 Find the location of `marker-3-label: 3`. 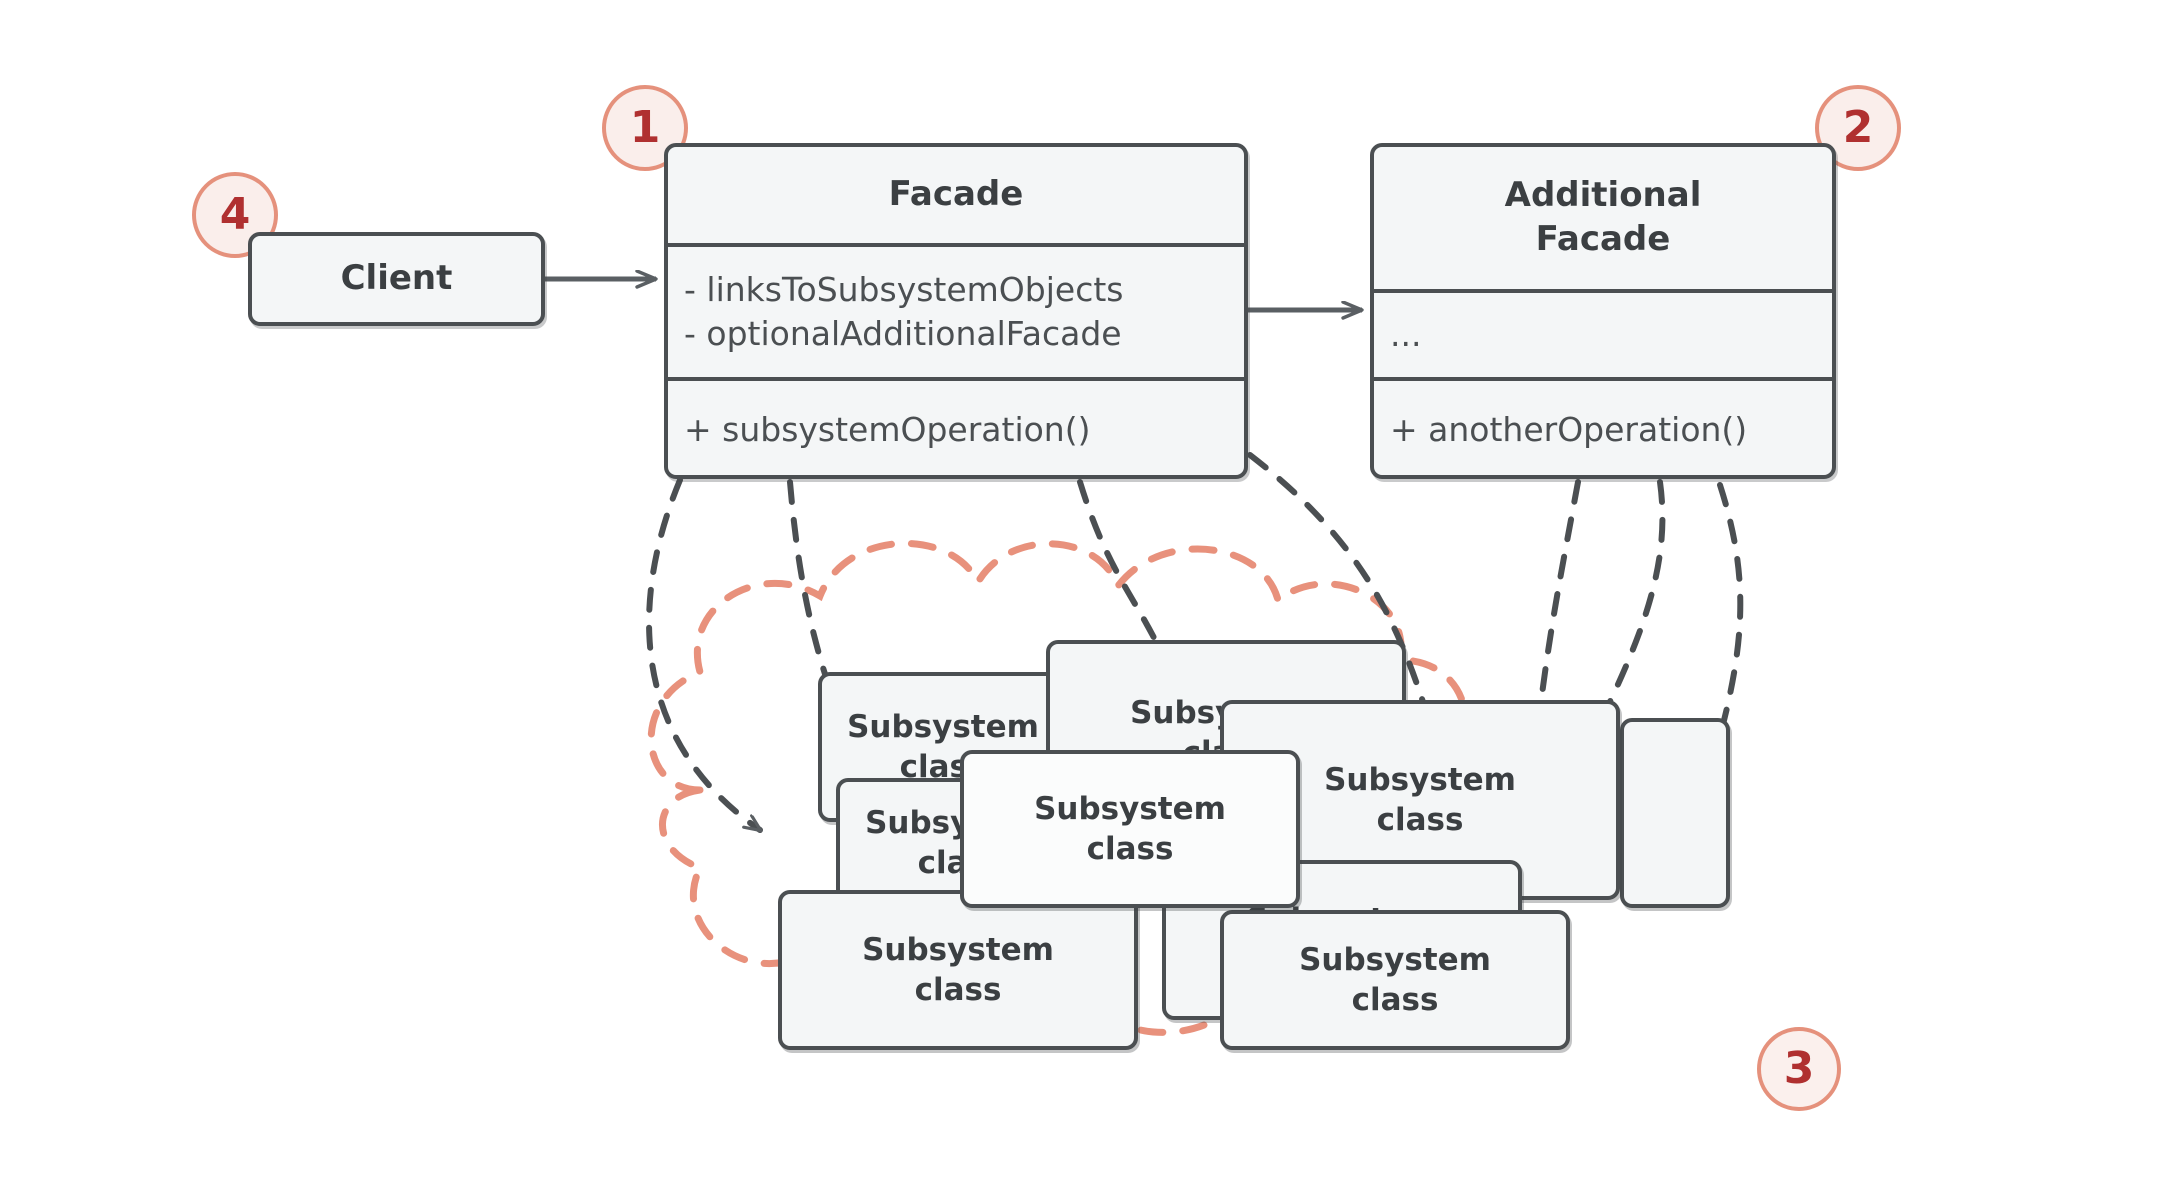

marker-3-label: 3 is located at coordinates (1799, 1068).